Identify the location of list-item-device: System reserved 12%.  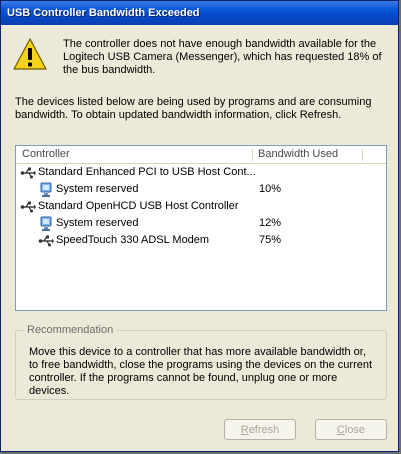
(201, 223).